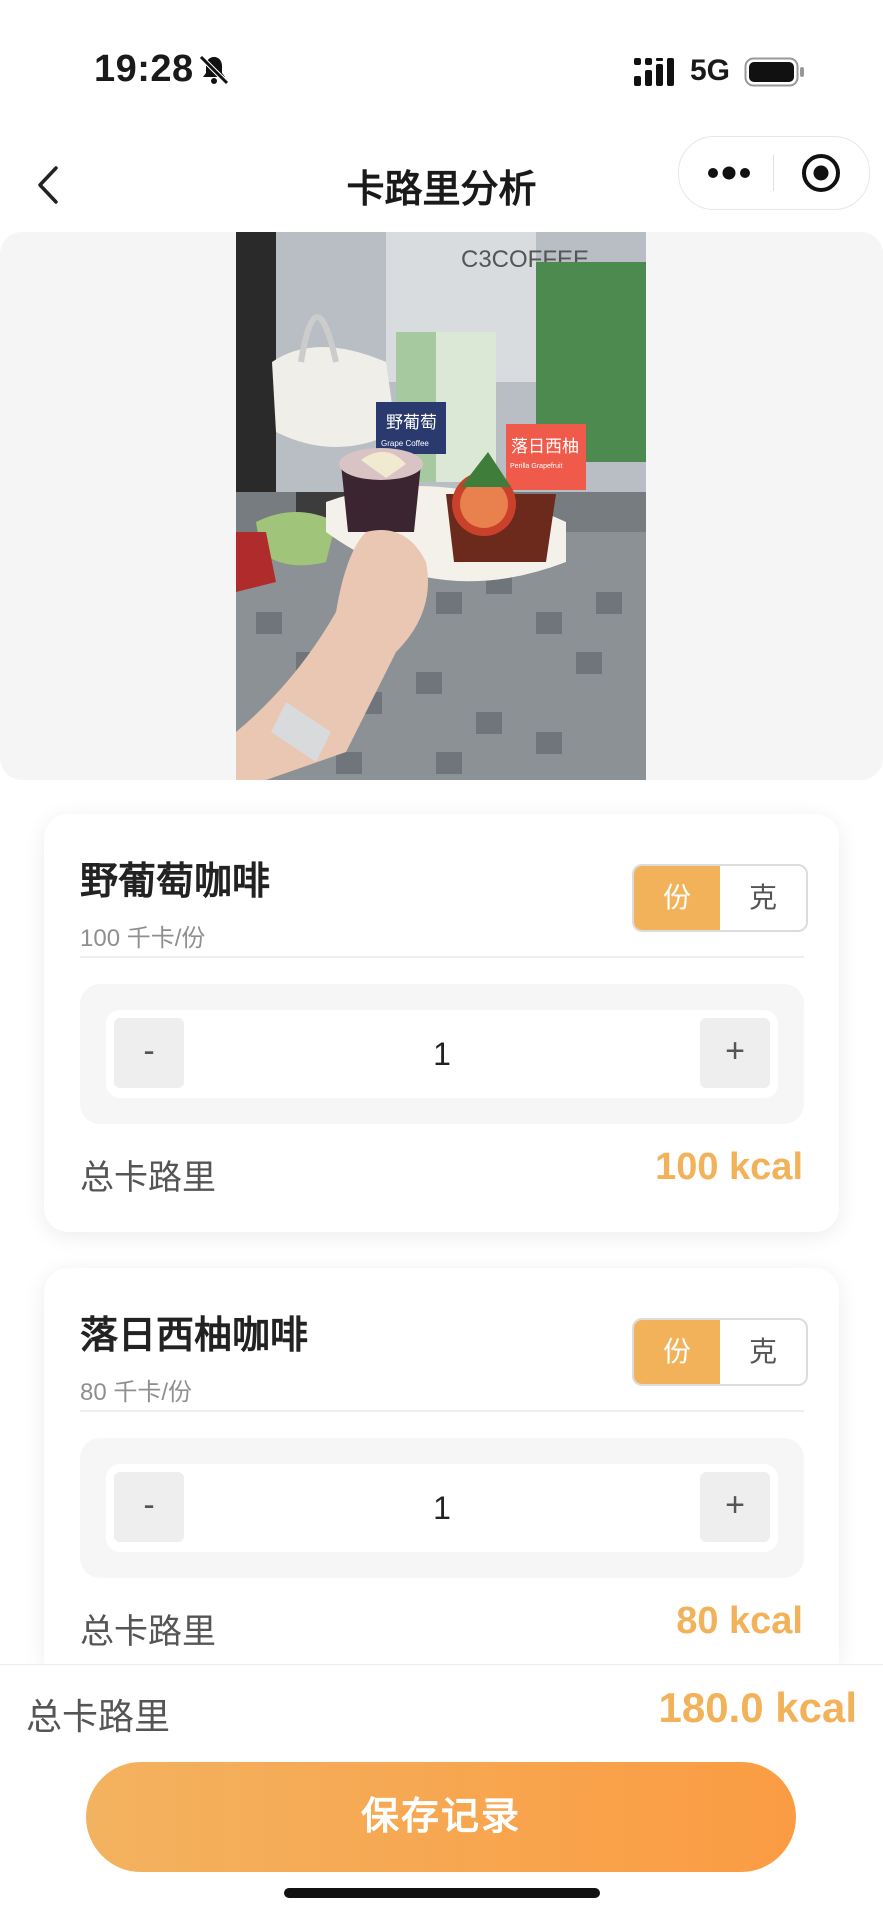 This screenshot has height=1921, width=883. Describe the element at coordinates (757, 1707) in the screenshot. I see `summary-value: 180.0 kcal` at that location.